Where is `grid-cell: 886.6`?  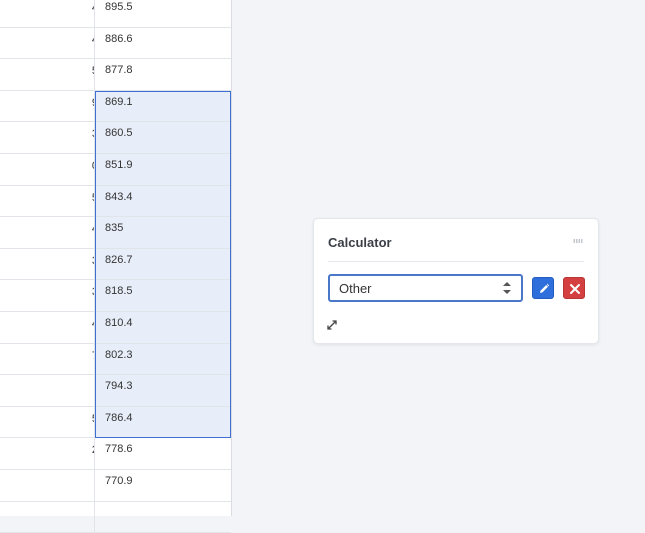
grid-cell: 886.6 is located at coordinates (163, 43).